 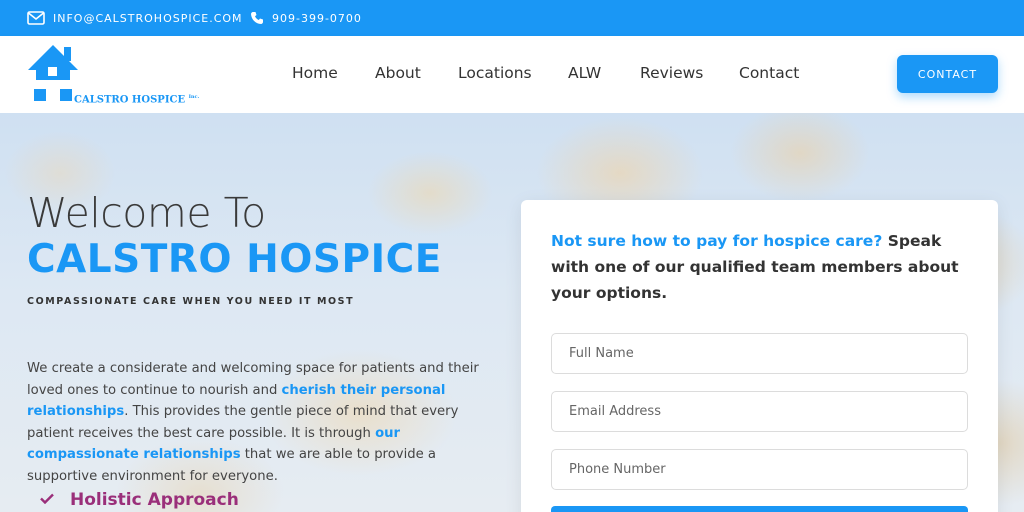 What do you see at coordinates (47, 500) in the screenshot?
I see `check-icon` at bounding box center [47, 500].